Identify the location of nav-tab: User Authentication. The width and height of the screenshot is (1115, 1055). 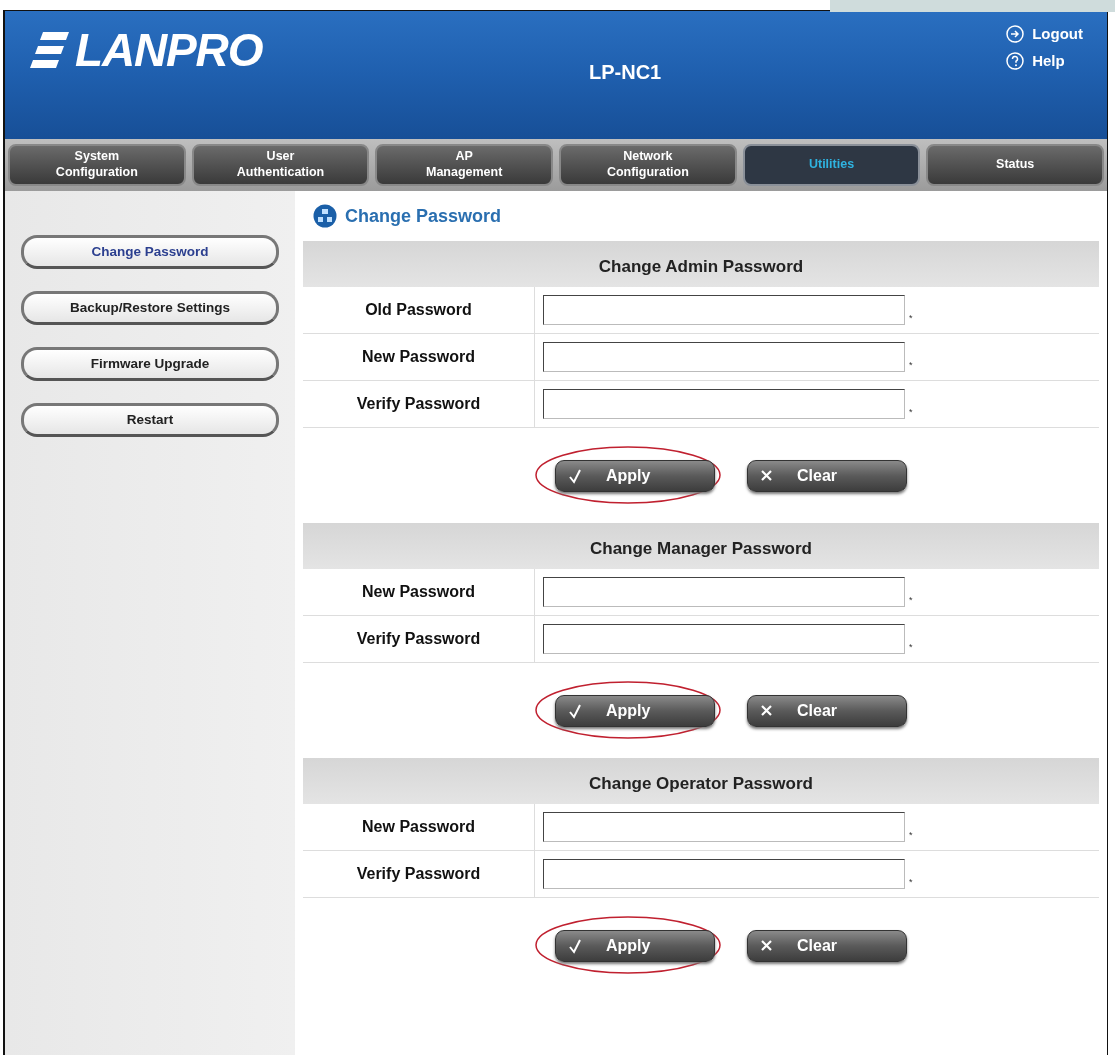
(280, 165).